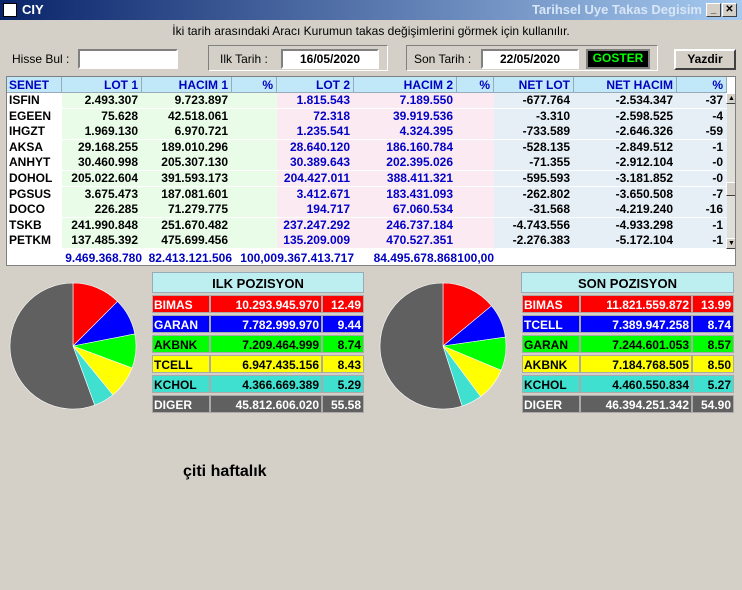 This screenshot has height=590, width=742. Describe the element at coordinates (103, 258) in the screenshot. I see `total-lot1: 9.469.368.780` at that location.